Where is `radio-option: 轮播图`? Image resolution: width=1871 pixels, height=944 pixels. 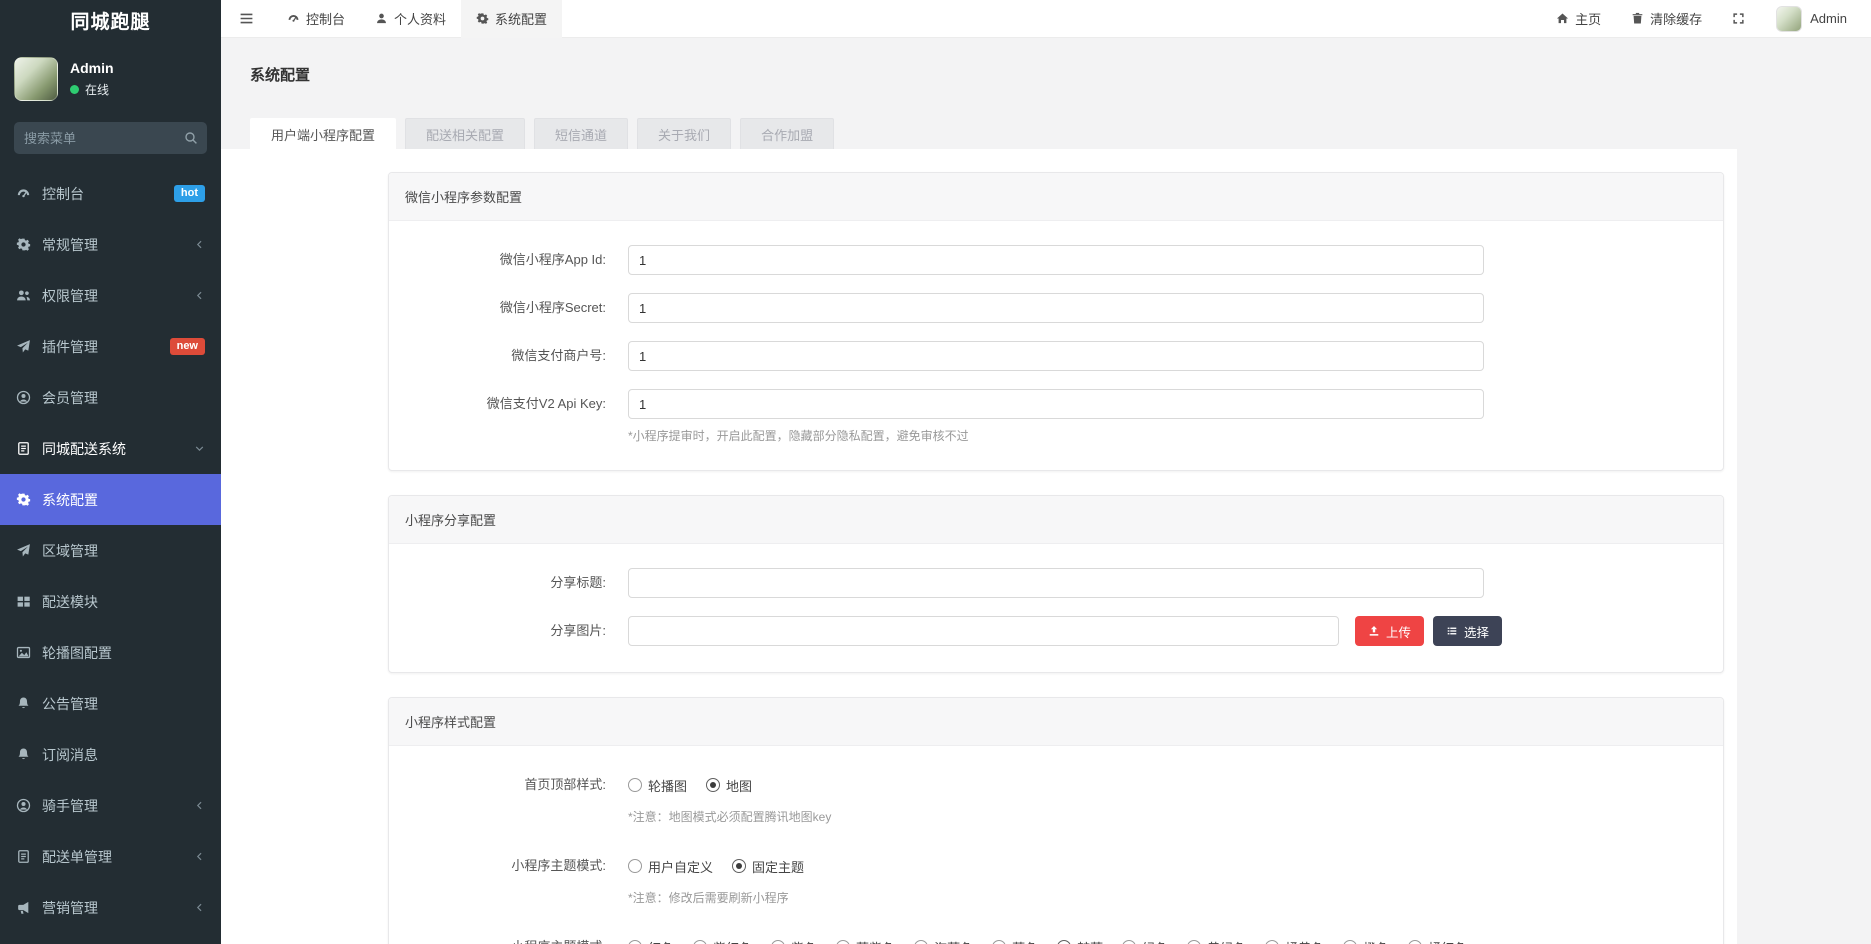 radio-option: 轮播图 is located at coordinates (657, 785).